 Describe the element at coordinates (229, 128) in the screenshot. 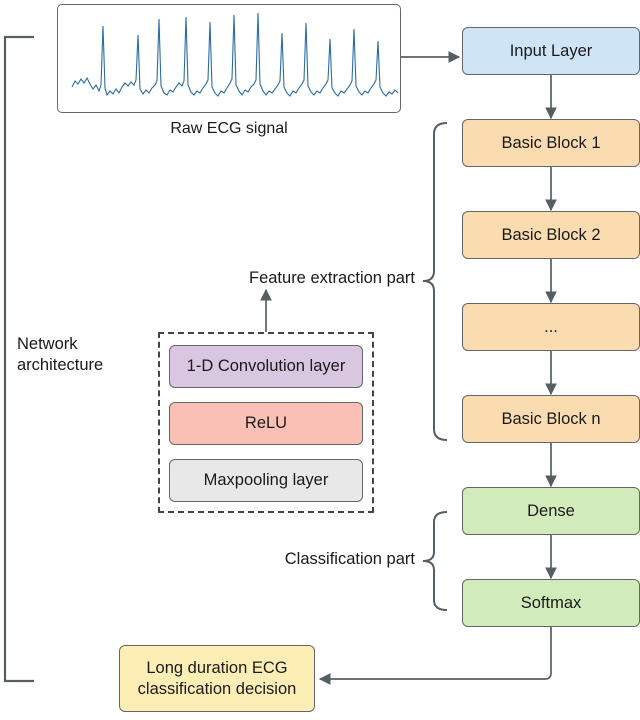

I see `raw-ecg-caption: Raw ECG signal` at that location.